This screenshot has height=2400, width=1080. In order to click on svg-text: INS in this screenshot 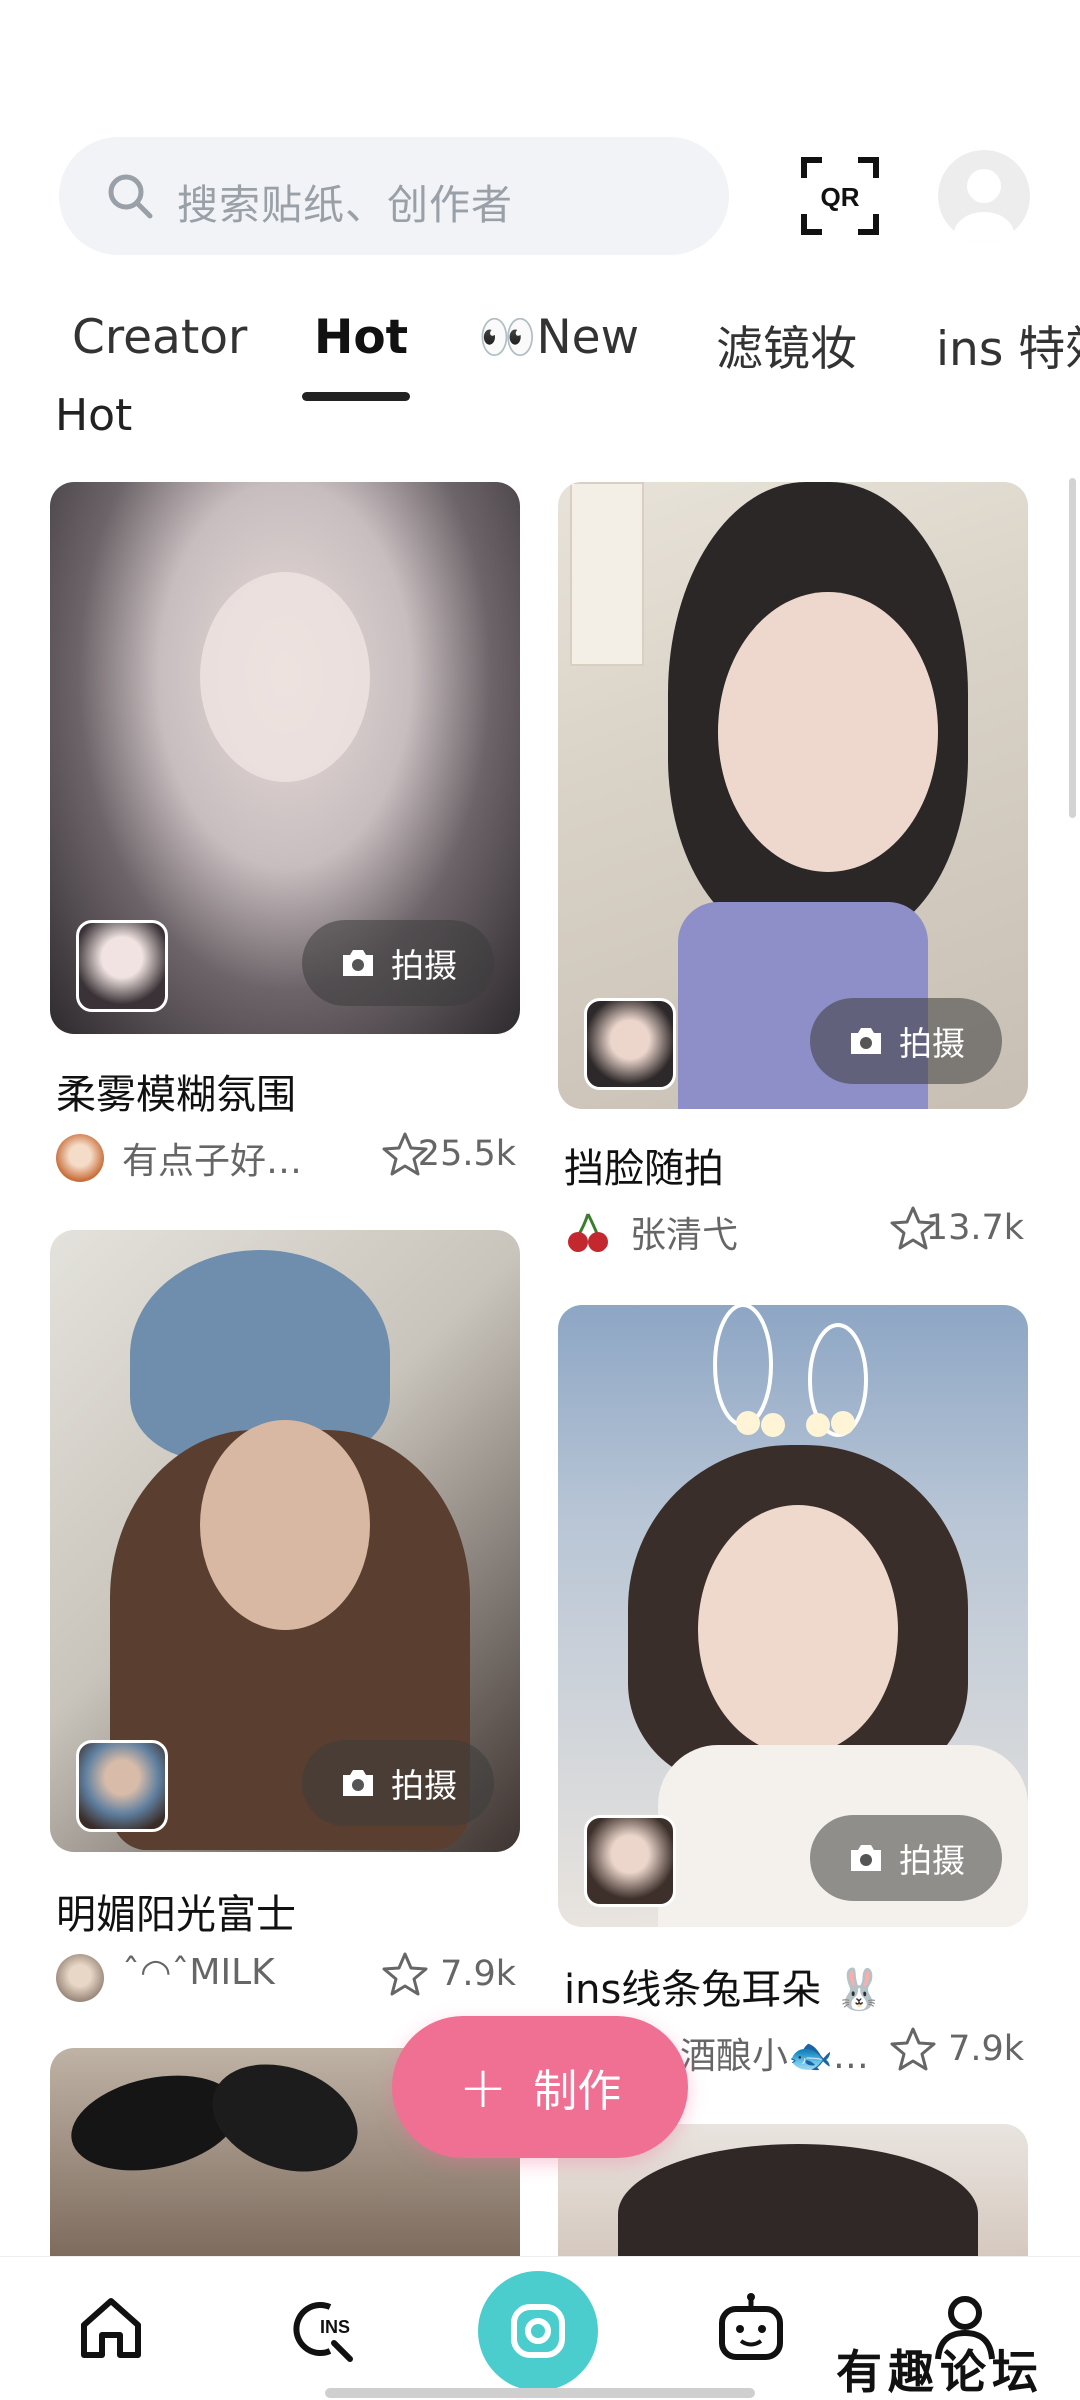, I will do `click(335, 2327)`.